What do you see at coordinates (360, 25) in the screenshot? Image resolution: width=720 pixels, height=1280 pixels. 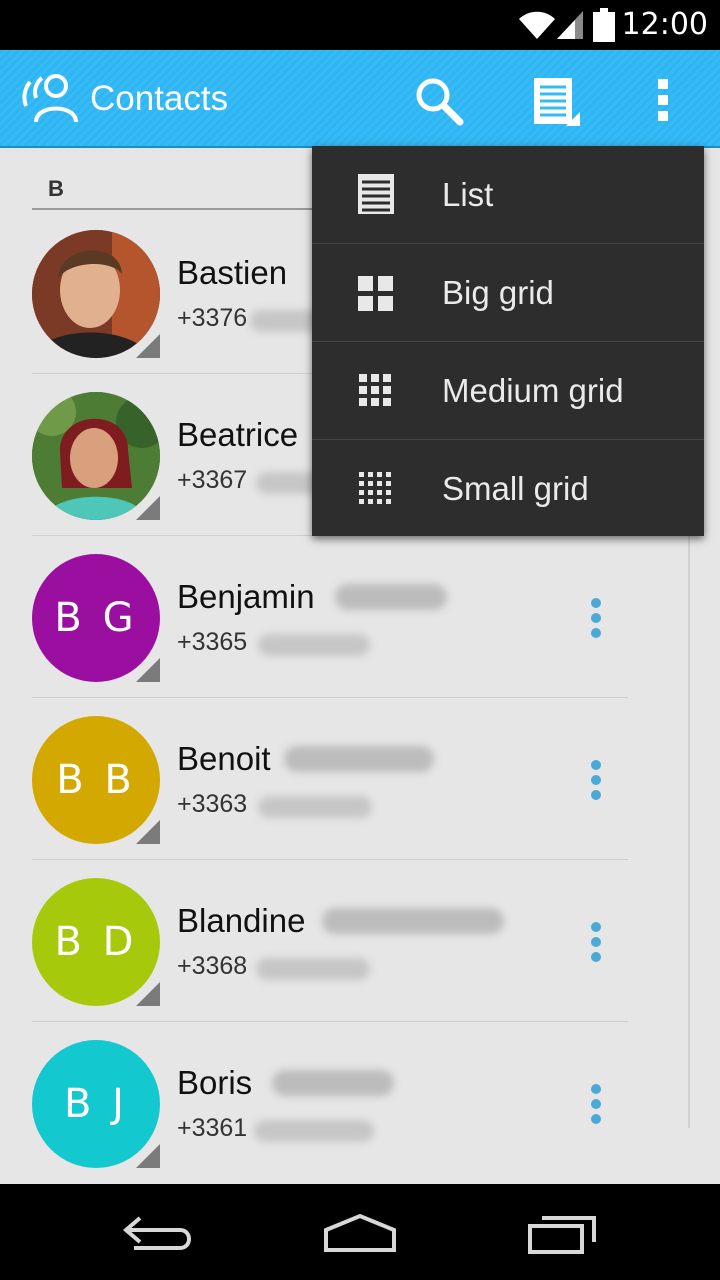 I see `status-bar: 12:00` at bounding box center [360, 25].